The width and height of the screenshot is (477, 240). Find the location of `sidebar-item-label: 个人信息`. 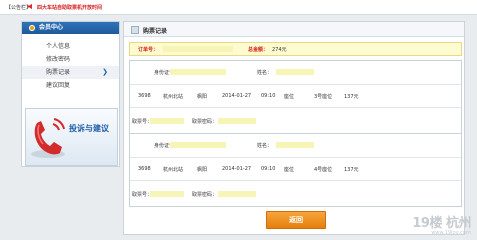

sidebar-item-label: 个人信息 is located at coordinates (58, 46).